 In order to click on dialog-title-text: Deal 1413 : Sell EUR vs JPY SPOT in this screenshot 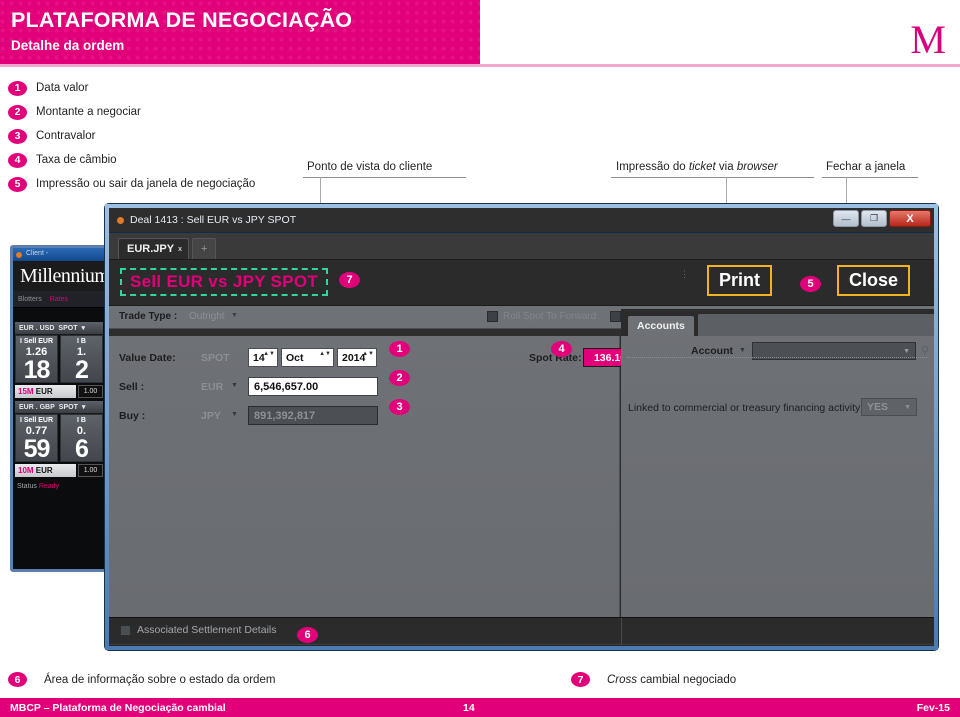, I will do `click(213, 220)`.